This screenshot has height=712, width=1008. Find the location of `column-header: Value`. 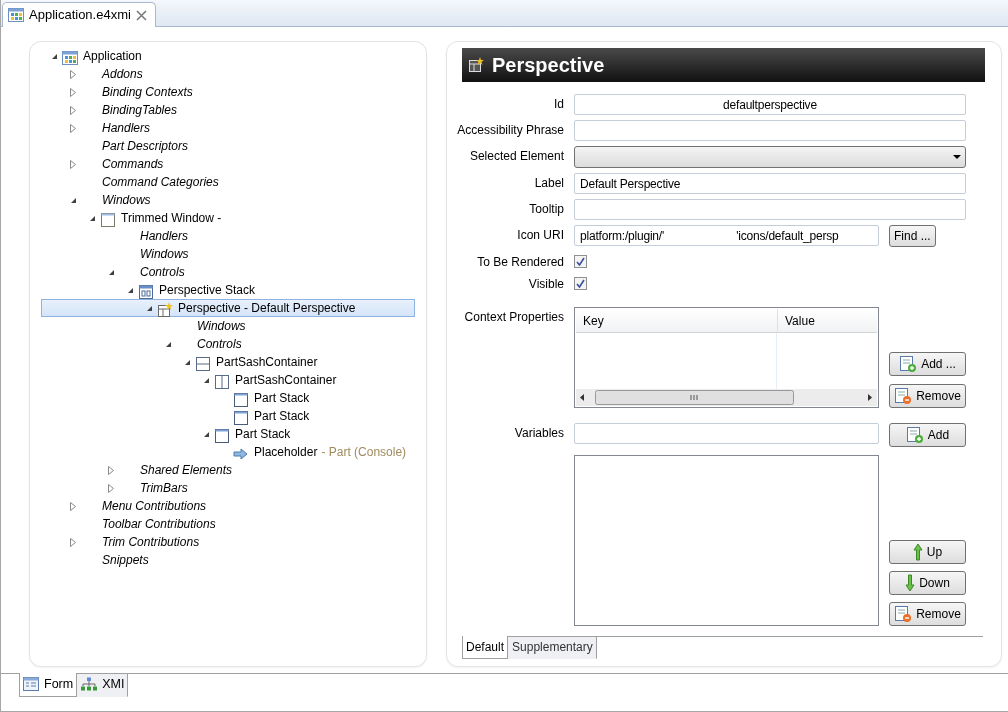

column-header: Value is located at coordinates (799, 321).